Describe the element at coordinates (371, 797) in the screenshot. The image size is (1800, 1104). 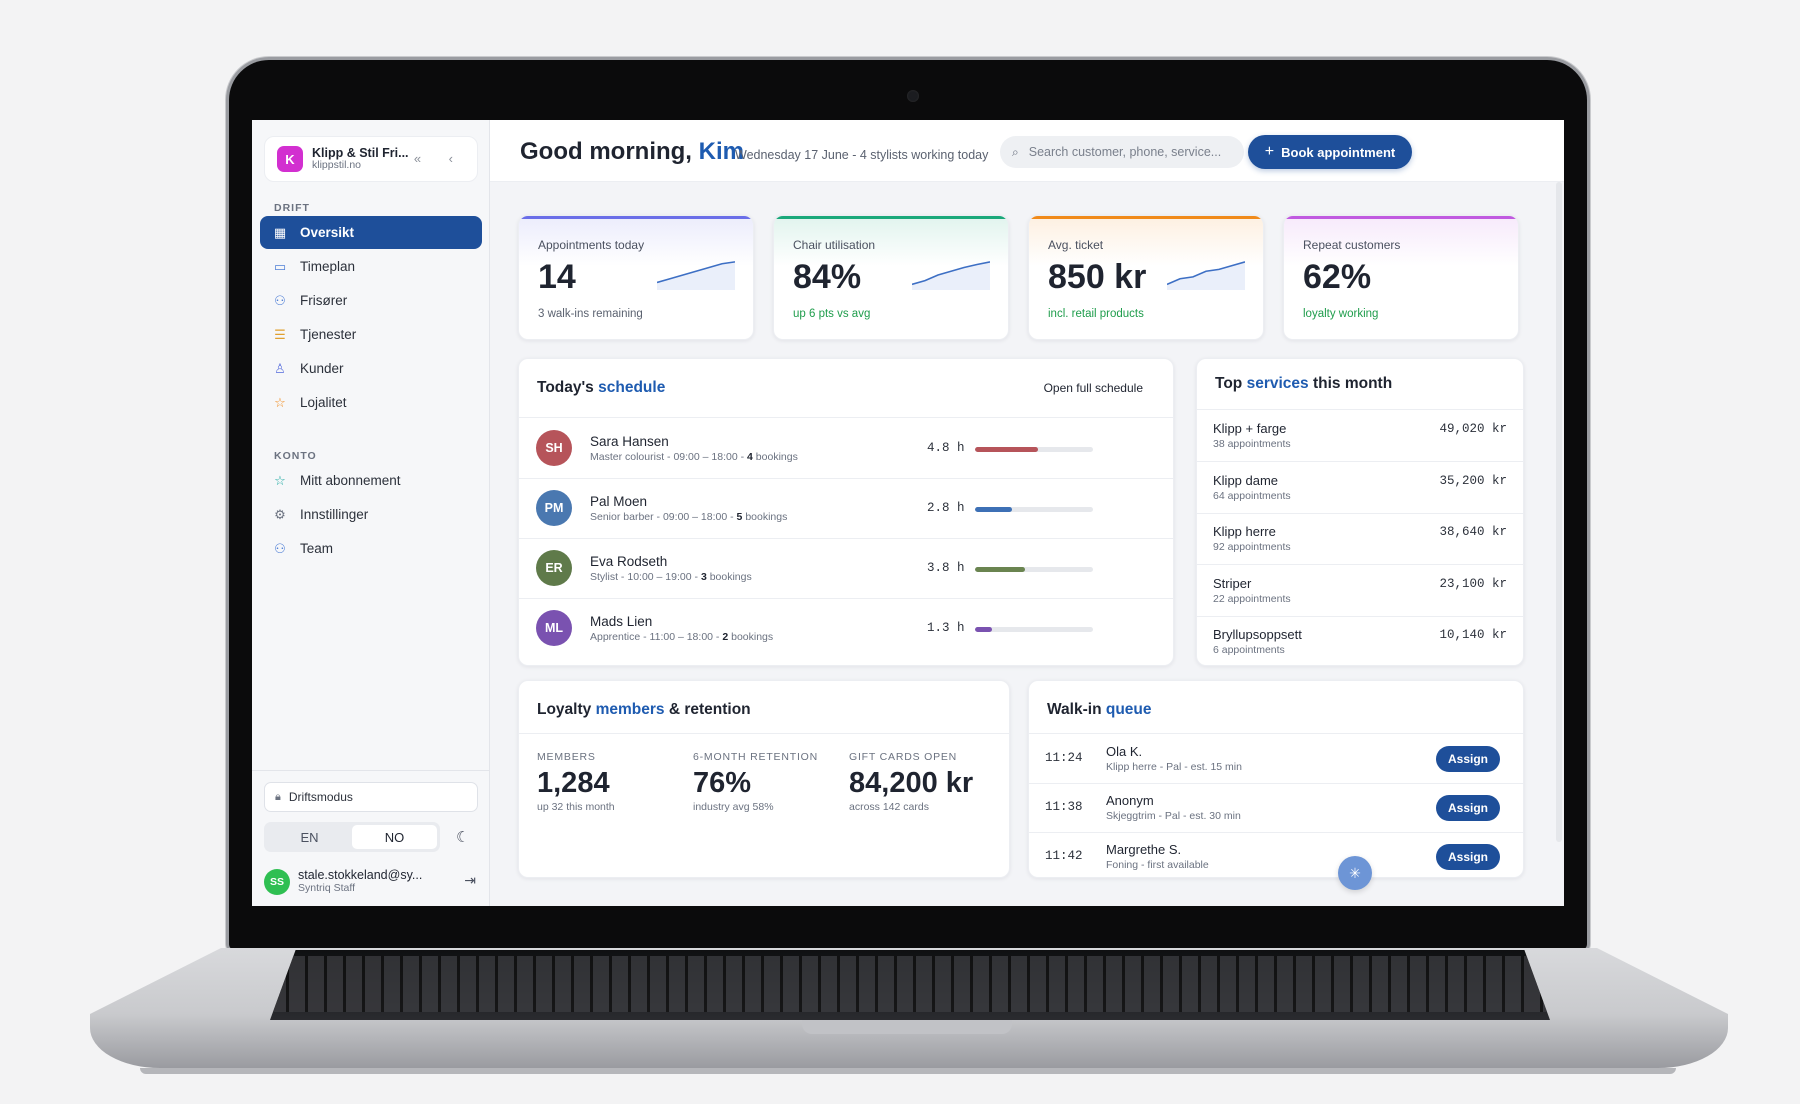
I see `driftsmodus-button: 🔒︎ Driftsmodus` at that location.